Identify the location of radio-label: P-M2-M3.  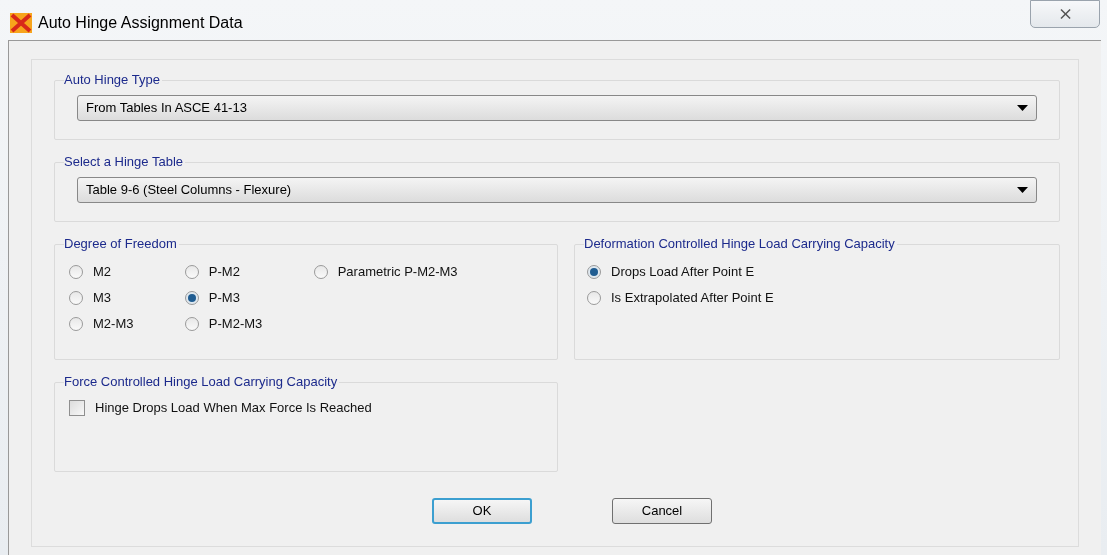
(235, 324).